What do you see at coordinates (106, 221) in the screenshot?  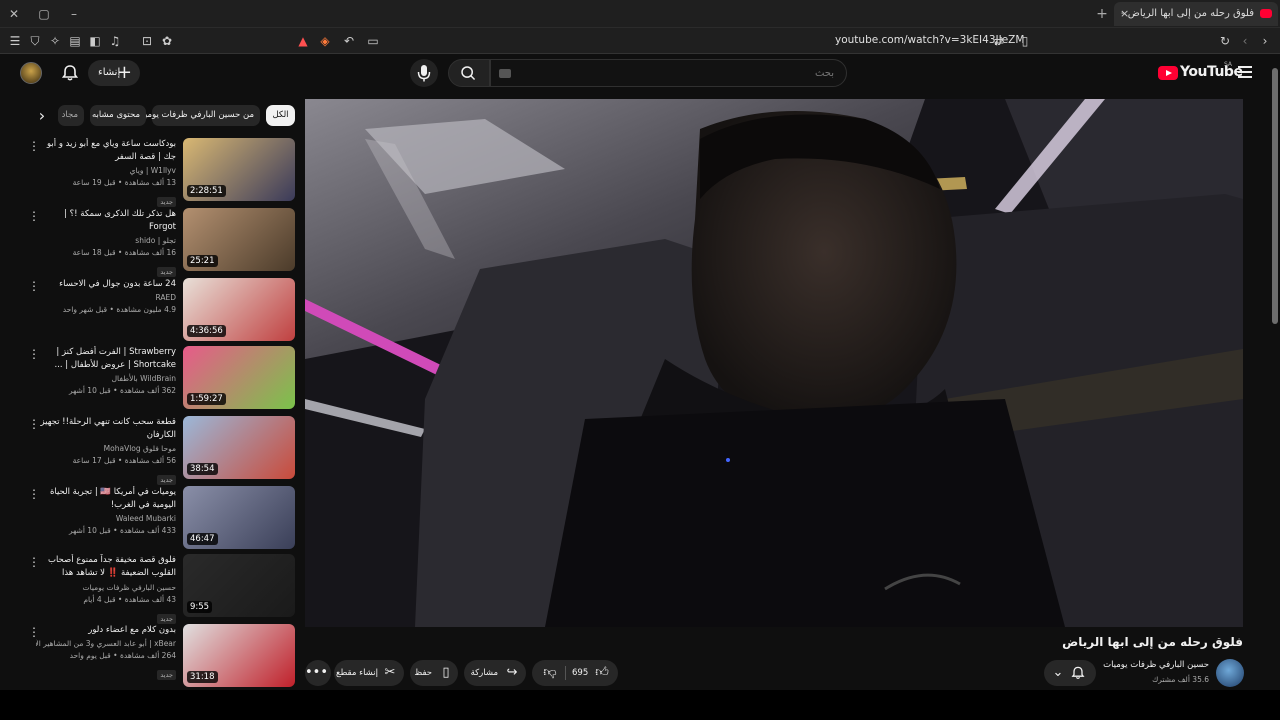 I see `recommendation-title: هل تذكر تلك الذكرى سمكة !؟ | Forgot` at bounding box center [106, 221].